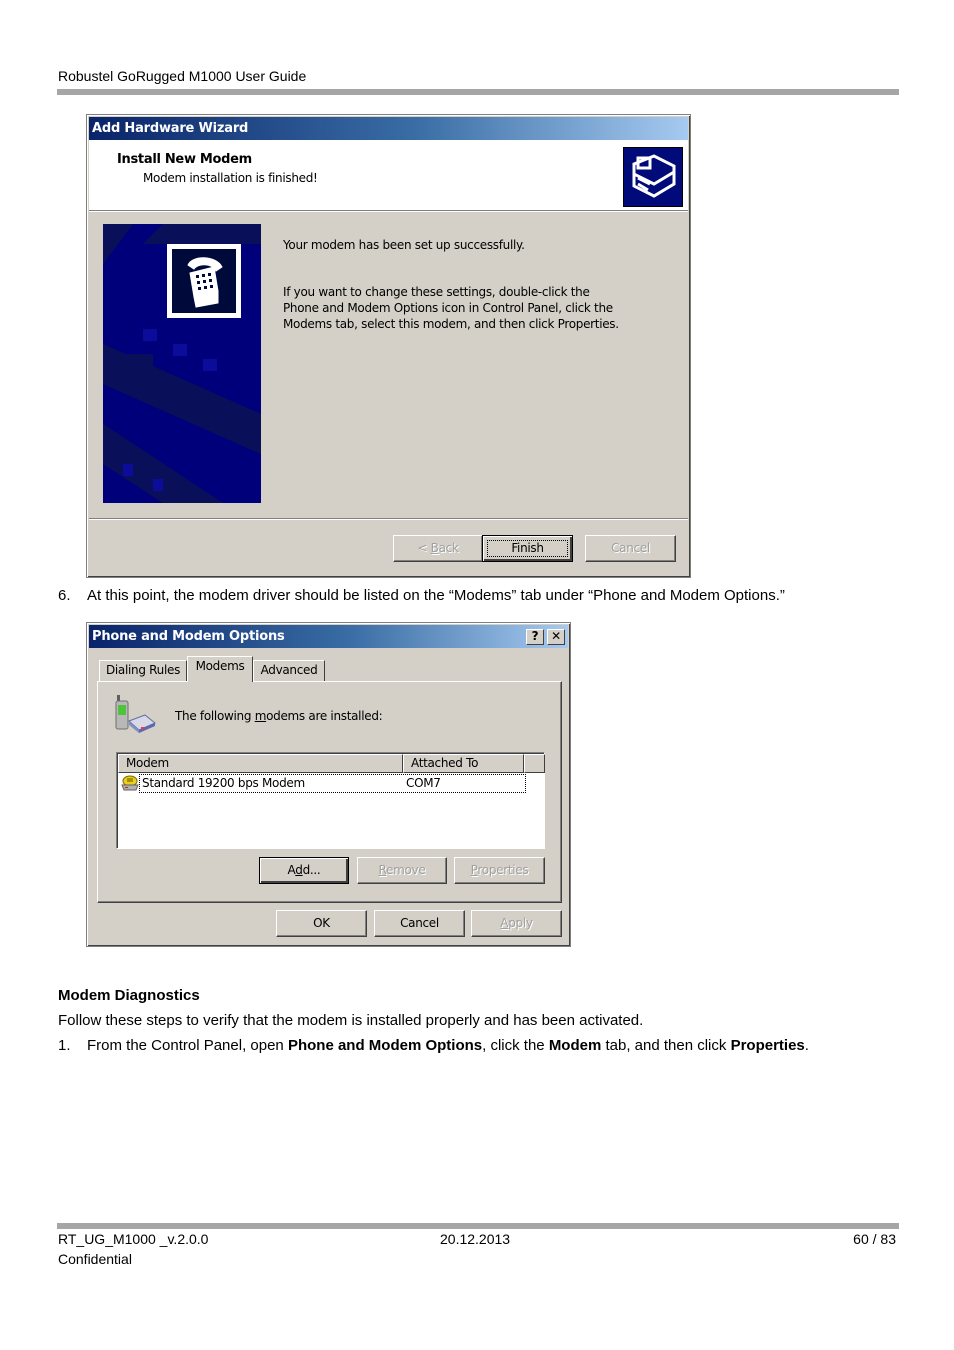 Image resolution: width=954 pixels, height=1350 pixels. What do you see at coordinates (133, 1239) in the screenshot?
I see `footer-doc-id: RT_UG_M1000 _v.2.0.0` at bounding box center [133, 1239].